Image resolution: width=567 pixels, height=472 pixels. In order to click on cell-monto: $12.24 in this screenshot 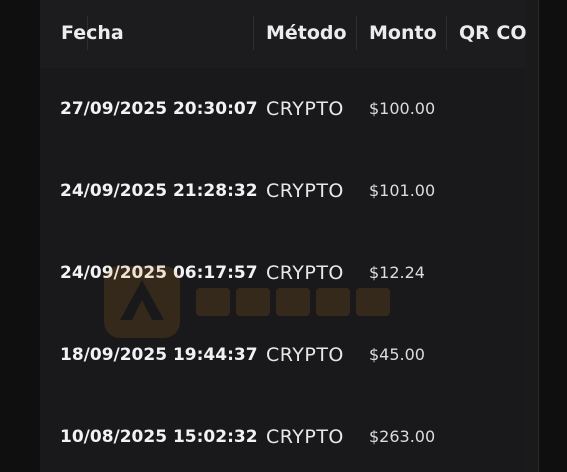, I will do `click(397, 272)`.